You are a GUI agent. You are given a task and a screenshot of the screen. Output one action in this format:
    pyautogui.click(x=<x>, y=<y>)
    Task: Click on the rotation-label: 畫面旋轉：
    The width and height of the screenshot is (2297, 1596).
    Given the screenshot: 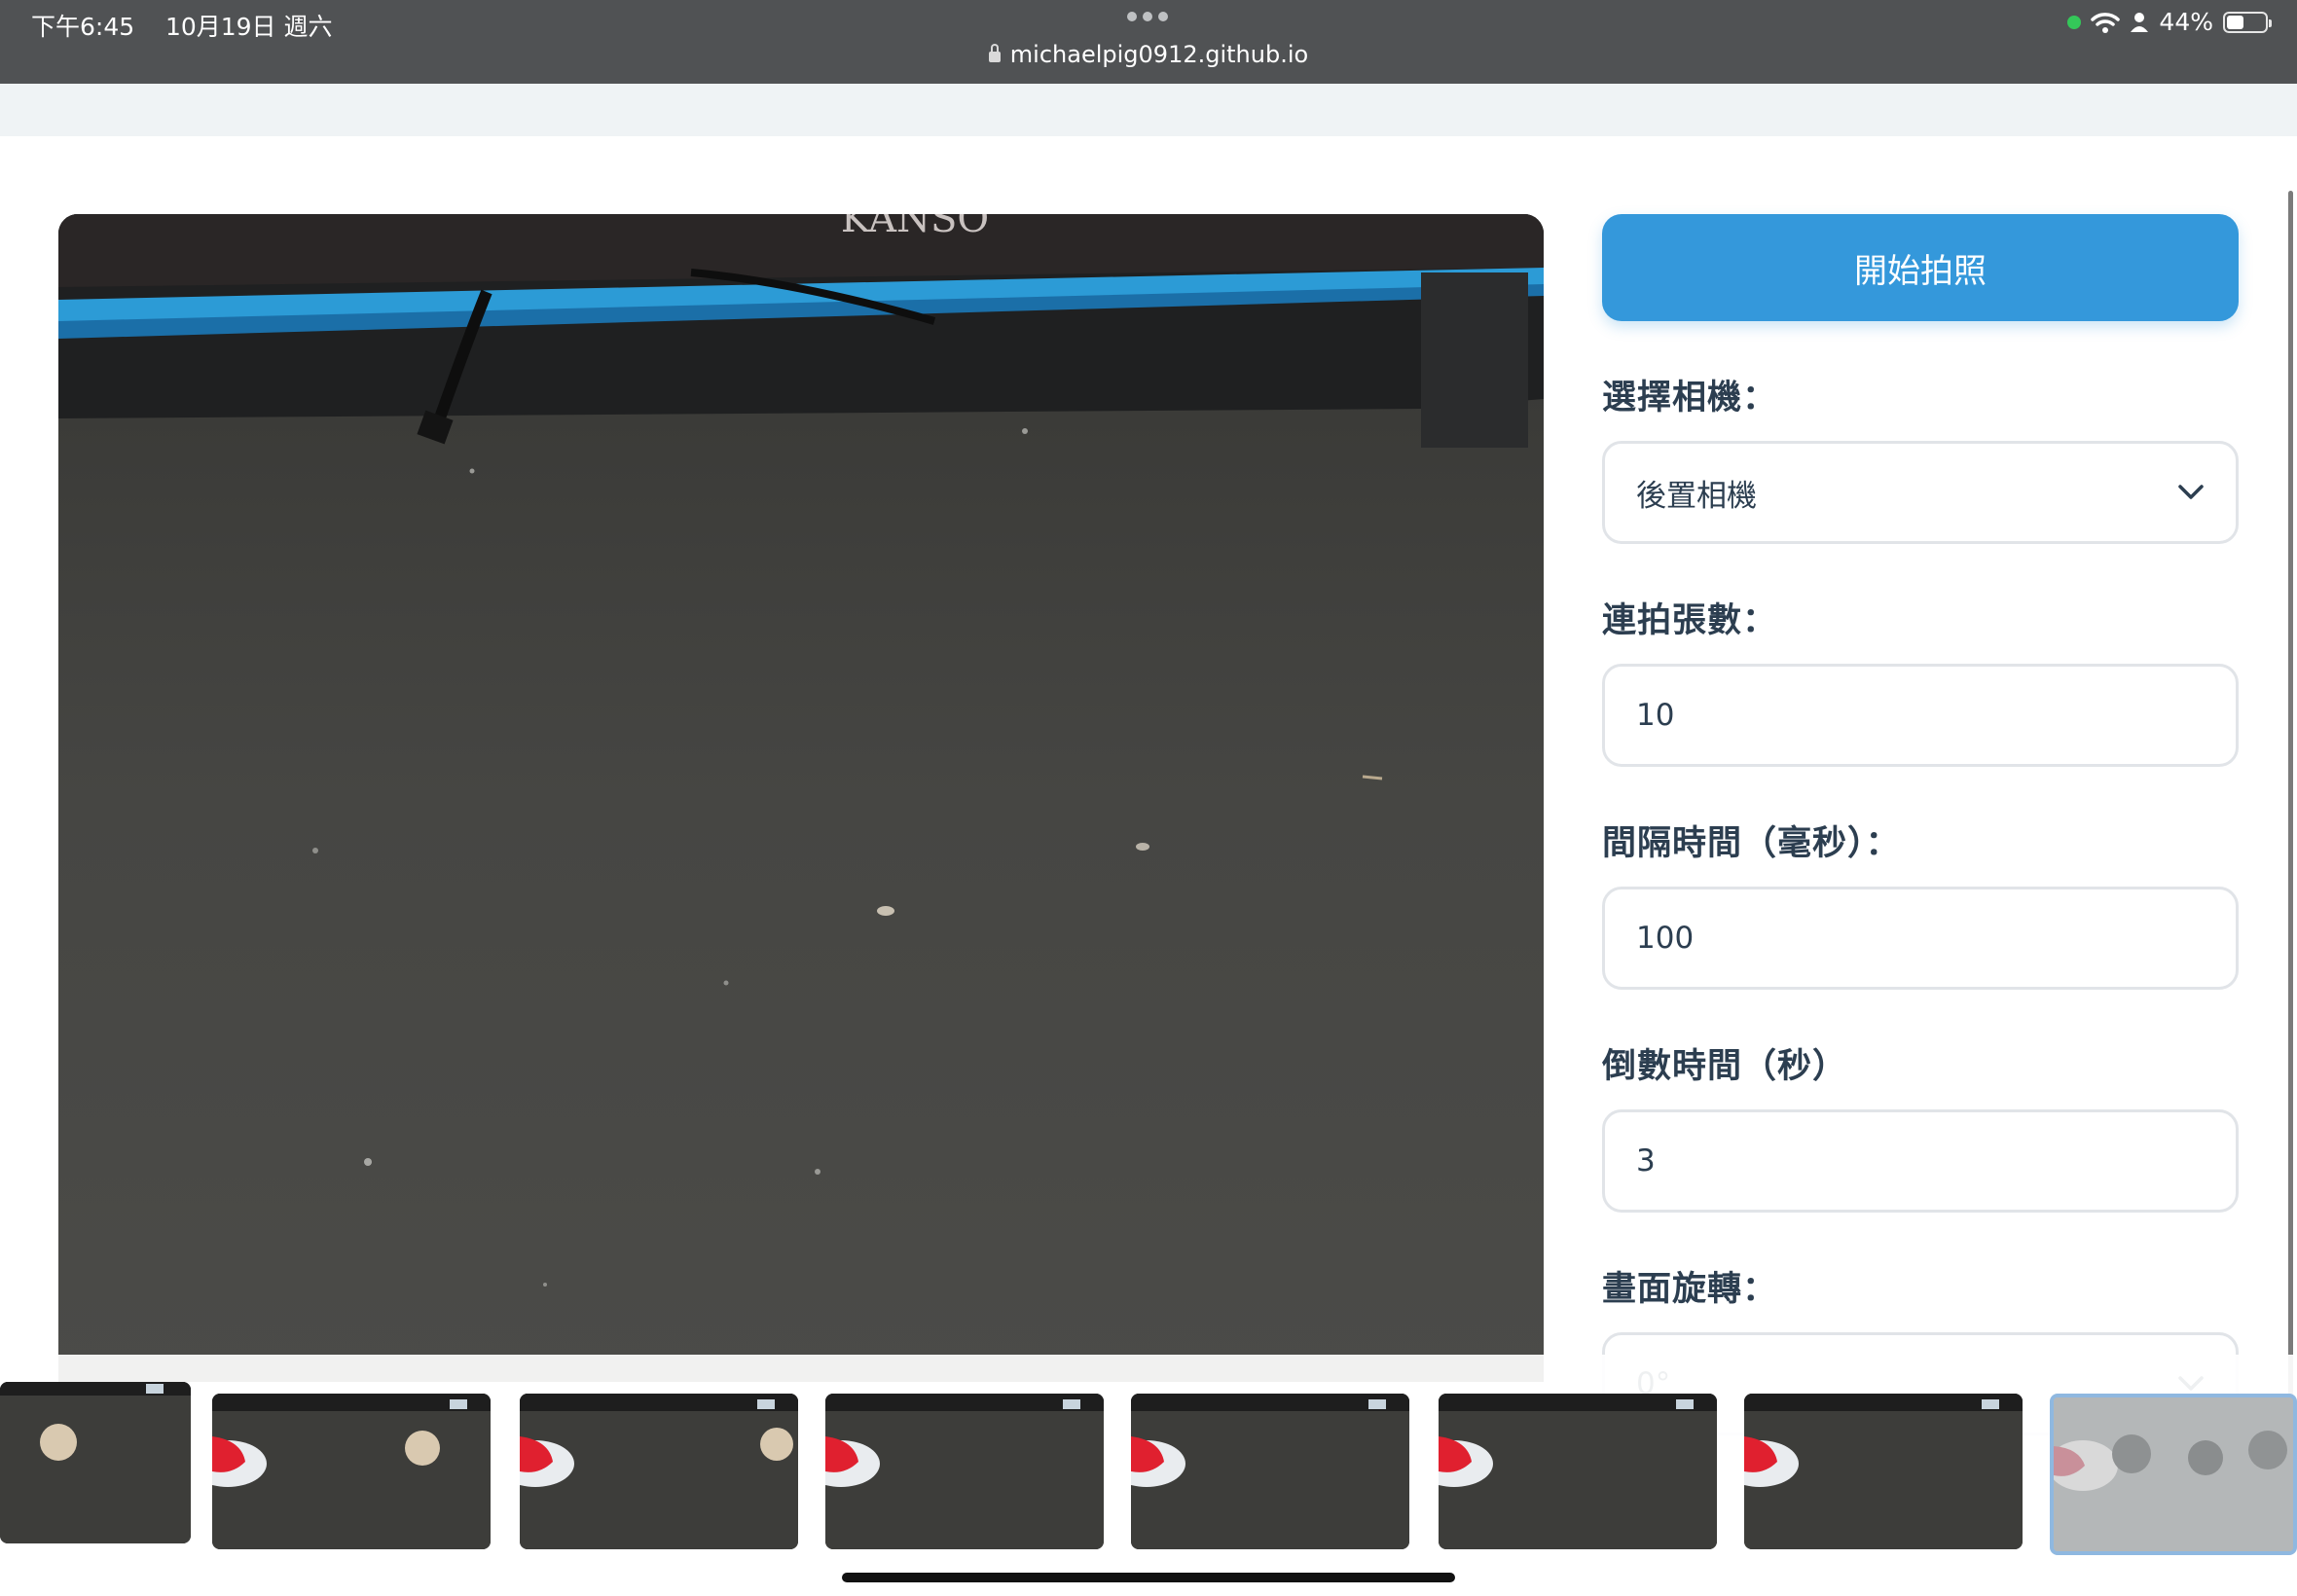 What is the action you would take?
    pyautogui.click(x=1690, y=1290)
    